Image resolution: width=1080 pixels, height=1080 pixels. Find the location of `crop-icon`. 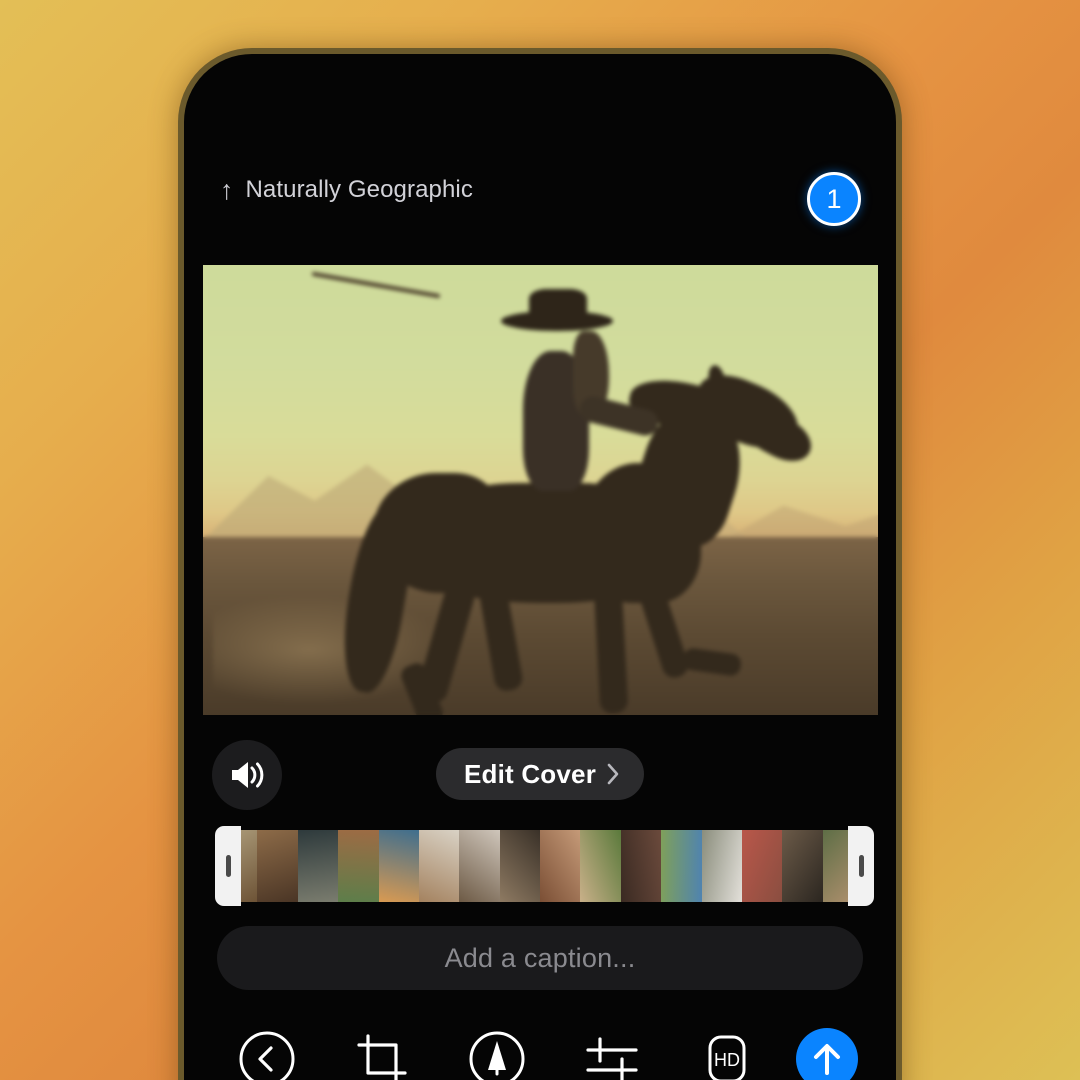

crop-icon is located at coordinates (382, 1056).